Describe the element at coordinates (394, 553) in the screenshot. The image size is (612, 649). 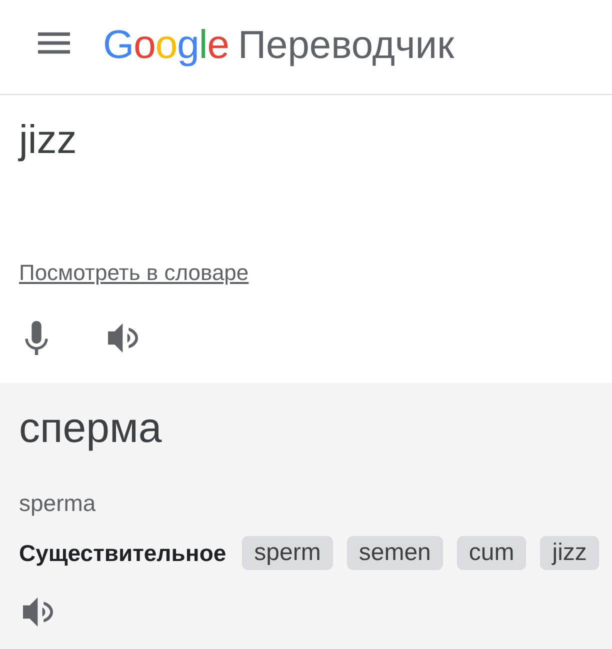
I see `synonym-chip: semen` at that location.